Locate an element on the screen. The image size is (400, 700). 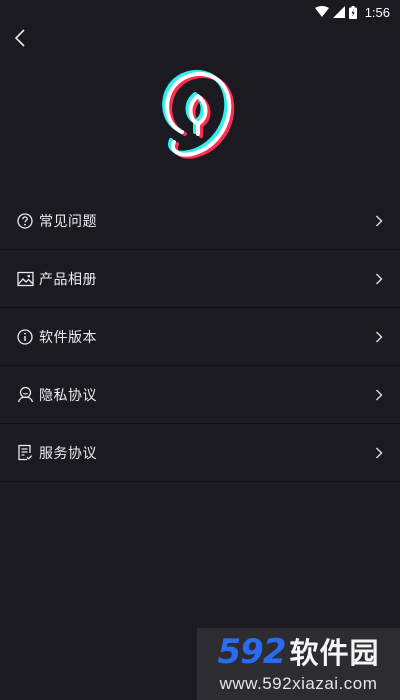
menu-item-label: 隐私协议 is located at coordinates (68, 395).